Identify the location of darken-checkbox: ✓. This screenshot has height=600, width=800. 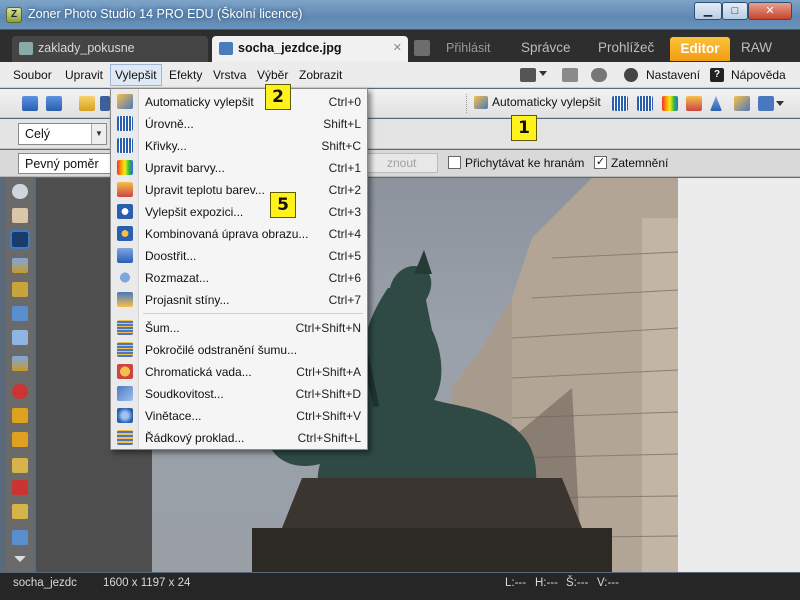
(600, 162).